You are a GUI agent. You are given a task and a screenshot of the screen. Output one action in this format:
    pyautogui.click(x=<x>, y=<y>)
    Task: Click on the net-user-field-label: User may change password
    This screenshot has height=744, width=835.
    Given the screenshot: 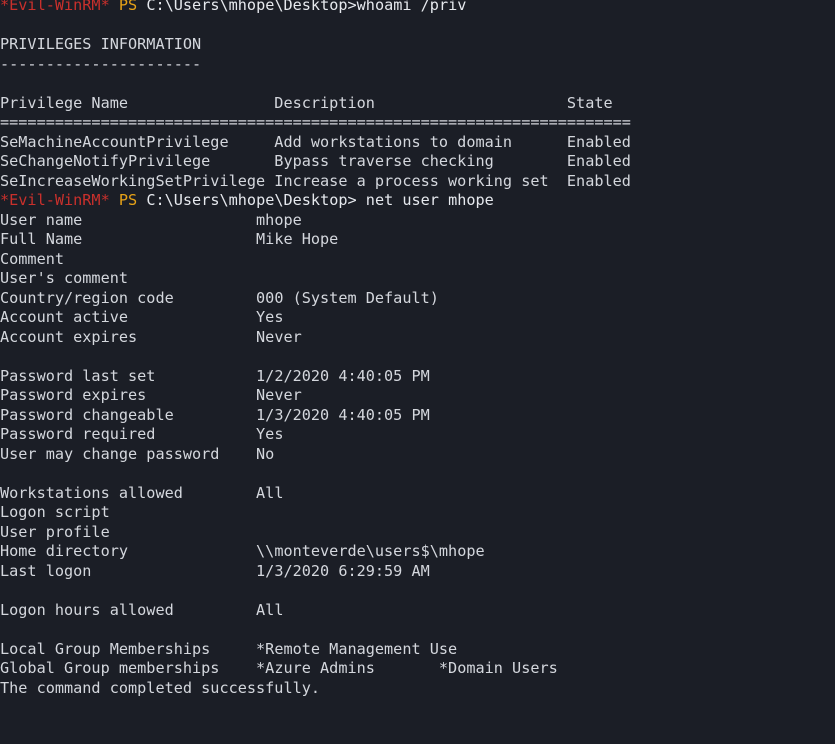 What is the action you would take?
    pyautogui.click(x=128, y=453)
    